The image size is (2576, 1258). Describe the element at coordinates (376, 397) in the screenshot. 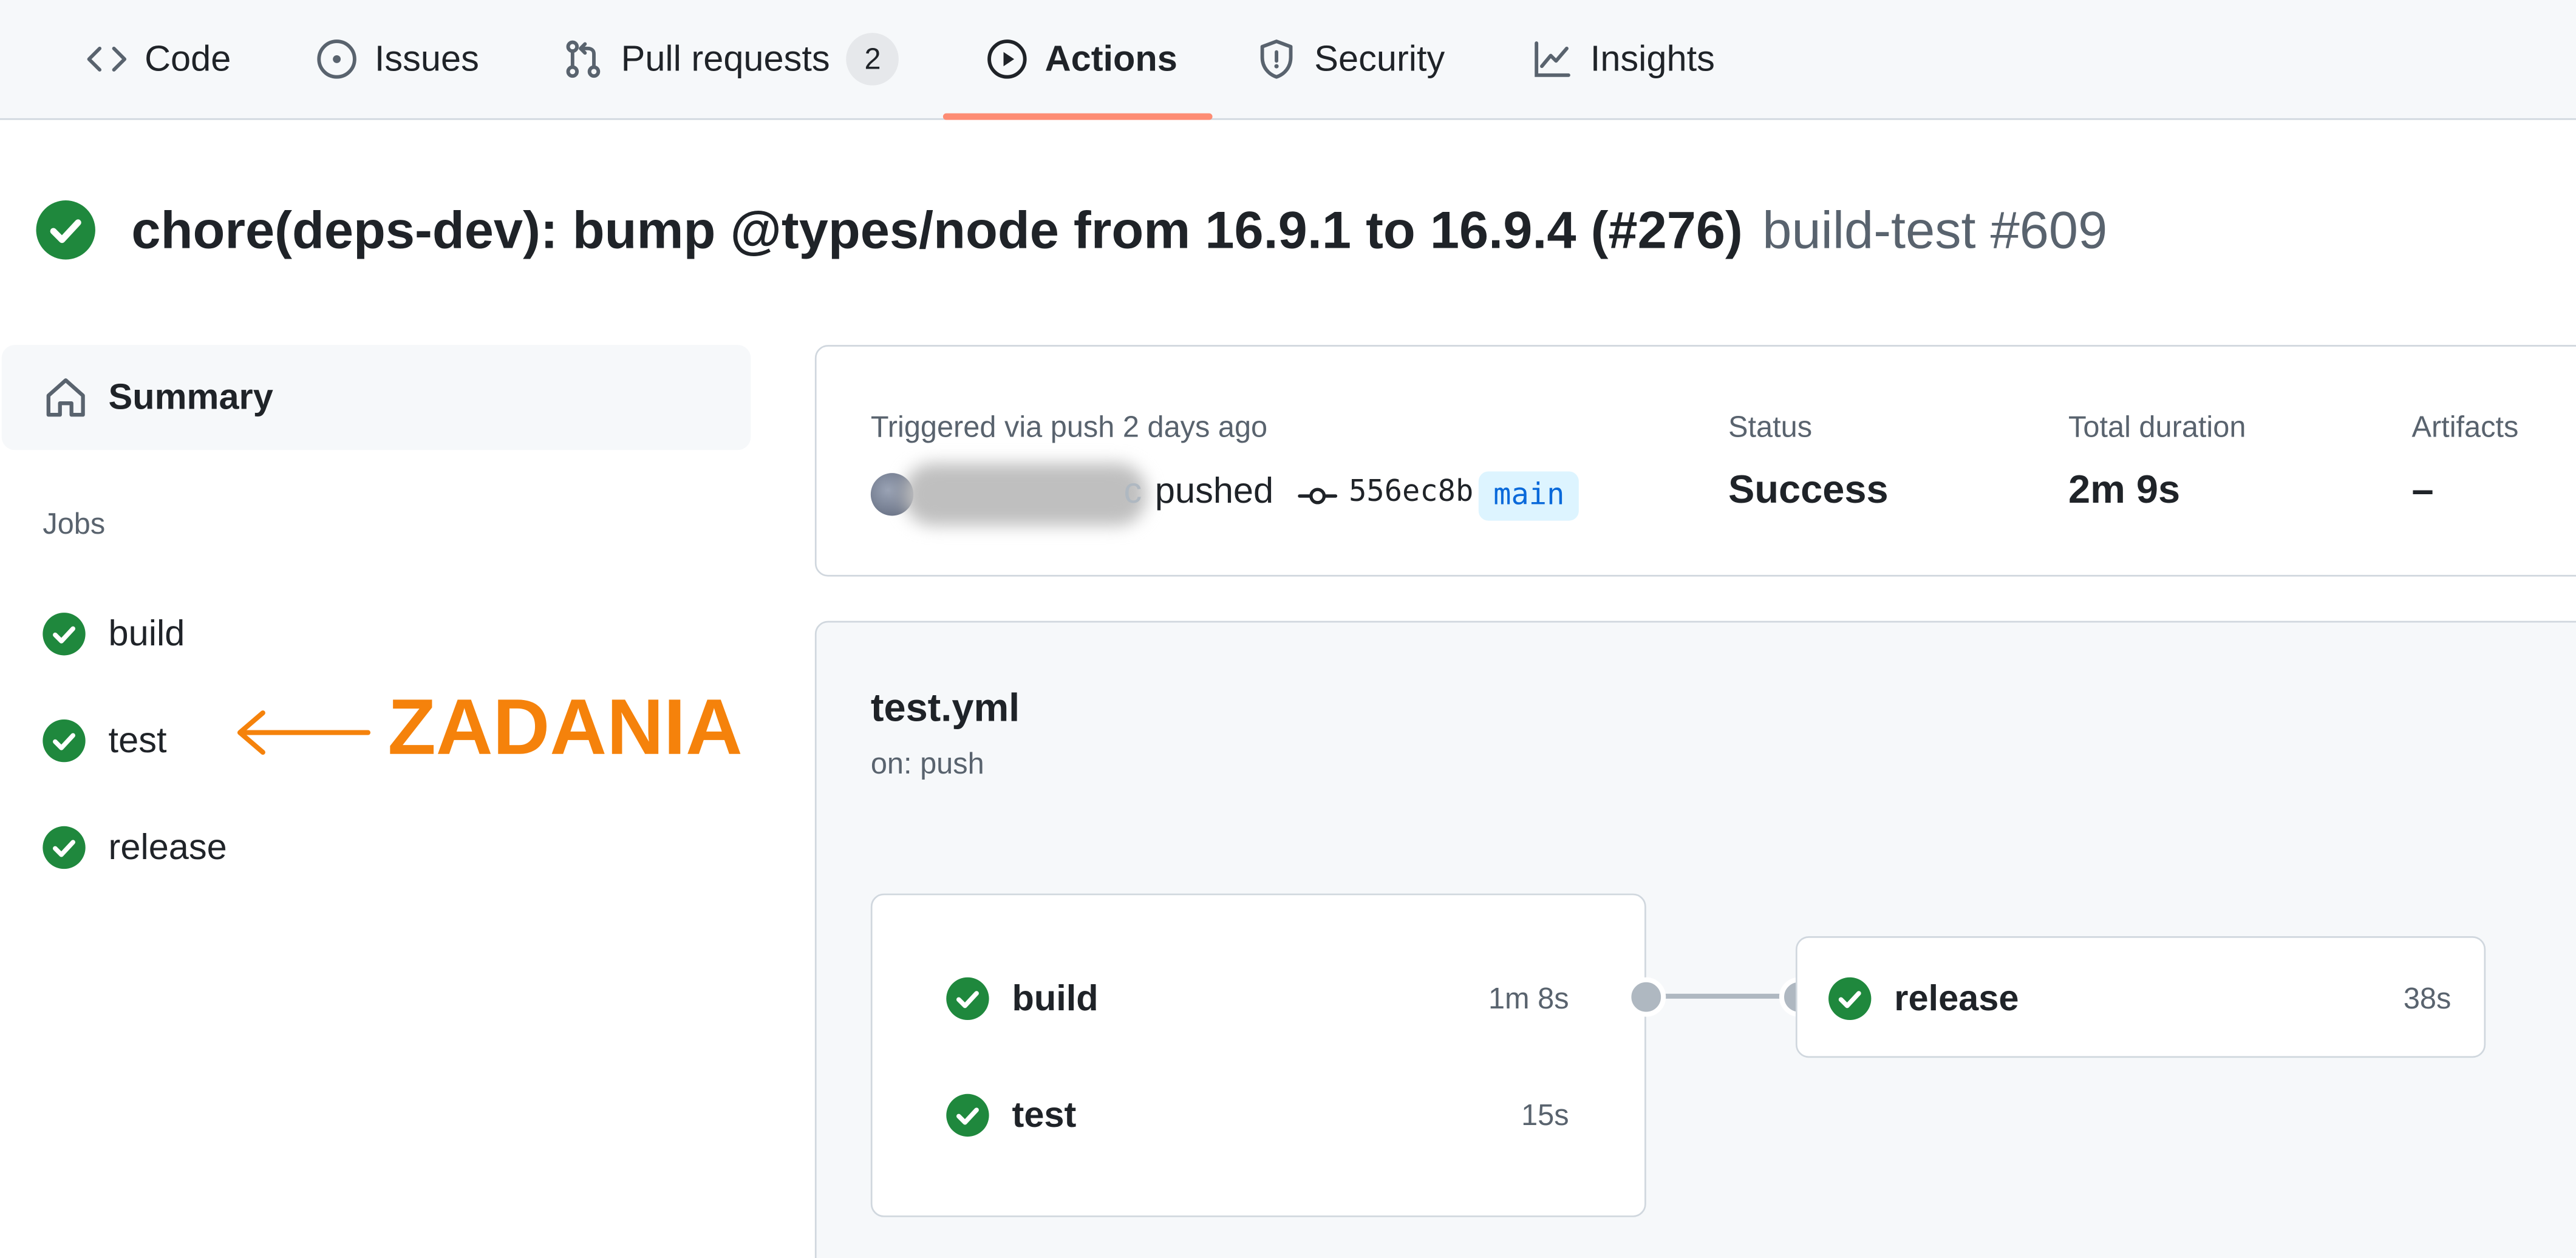

I see `sidebar-item-summary: Summary` at that location.